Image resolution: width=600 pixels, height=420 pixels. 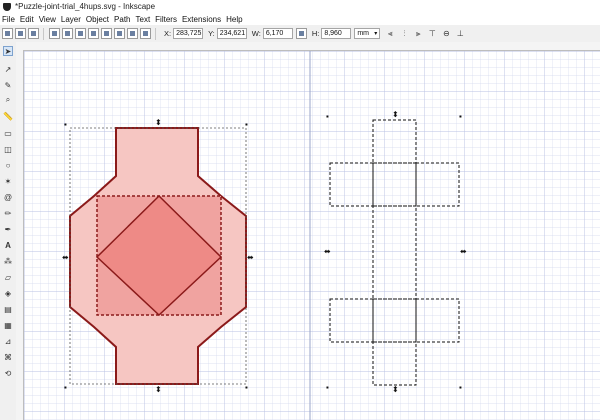 I want to click on text-tool: A, so click(x=8, y=245).